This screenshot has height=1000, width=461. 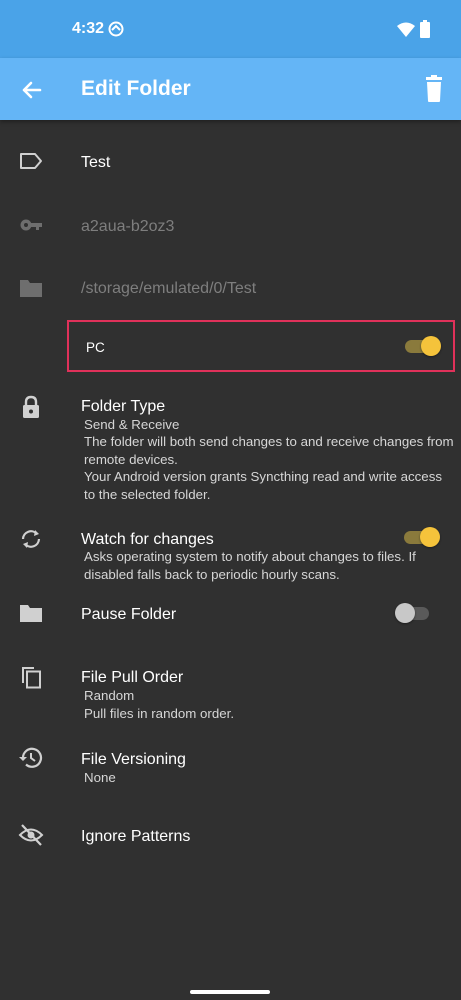 I want to click on folder-id-row: a2aua-b2oz3, so click(x=230, y=227).